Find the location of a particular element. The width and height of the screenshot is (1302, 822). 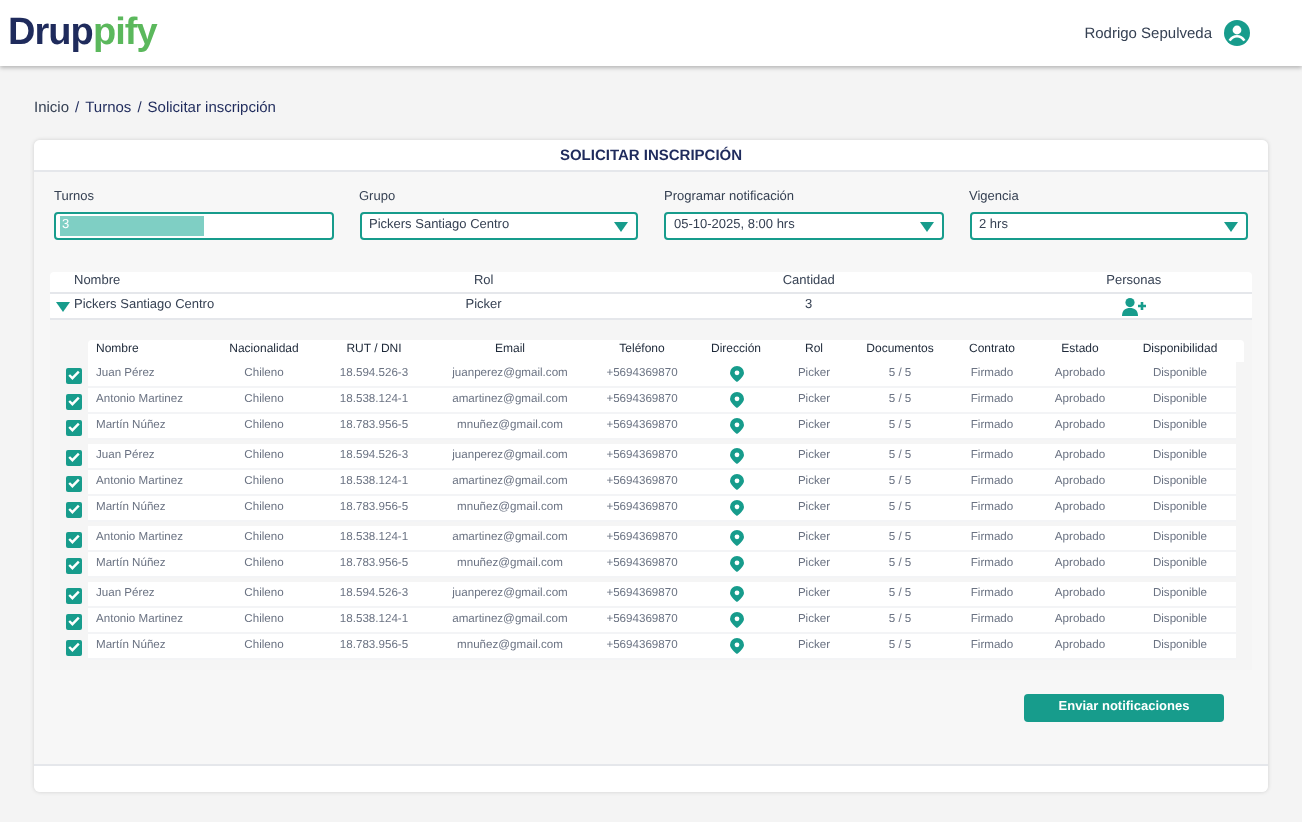

user-icon is located at coordinates (1237, 33).